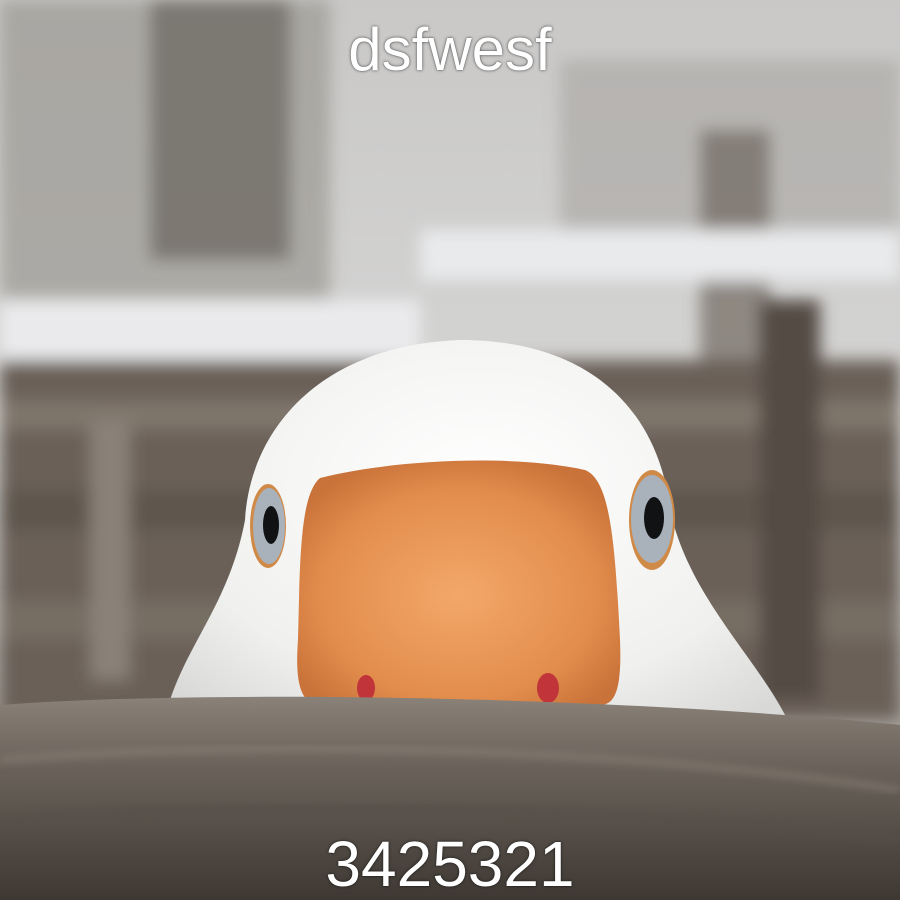 The height and width of the screenshot is (900, 900). Describe the element at coordinates (459, 582) in the screenshot. I see `goose-beak` at that location.